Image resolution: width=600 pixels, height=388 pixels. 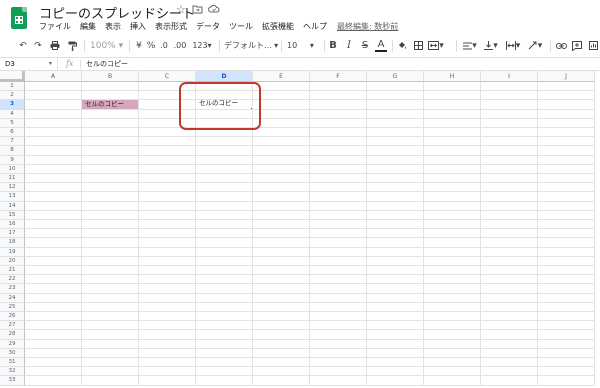 What do you see at coordinates (12, 280) in the screenshot?
I see `row-header-22: 22` at bounding box center [12, 280].